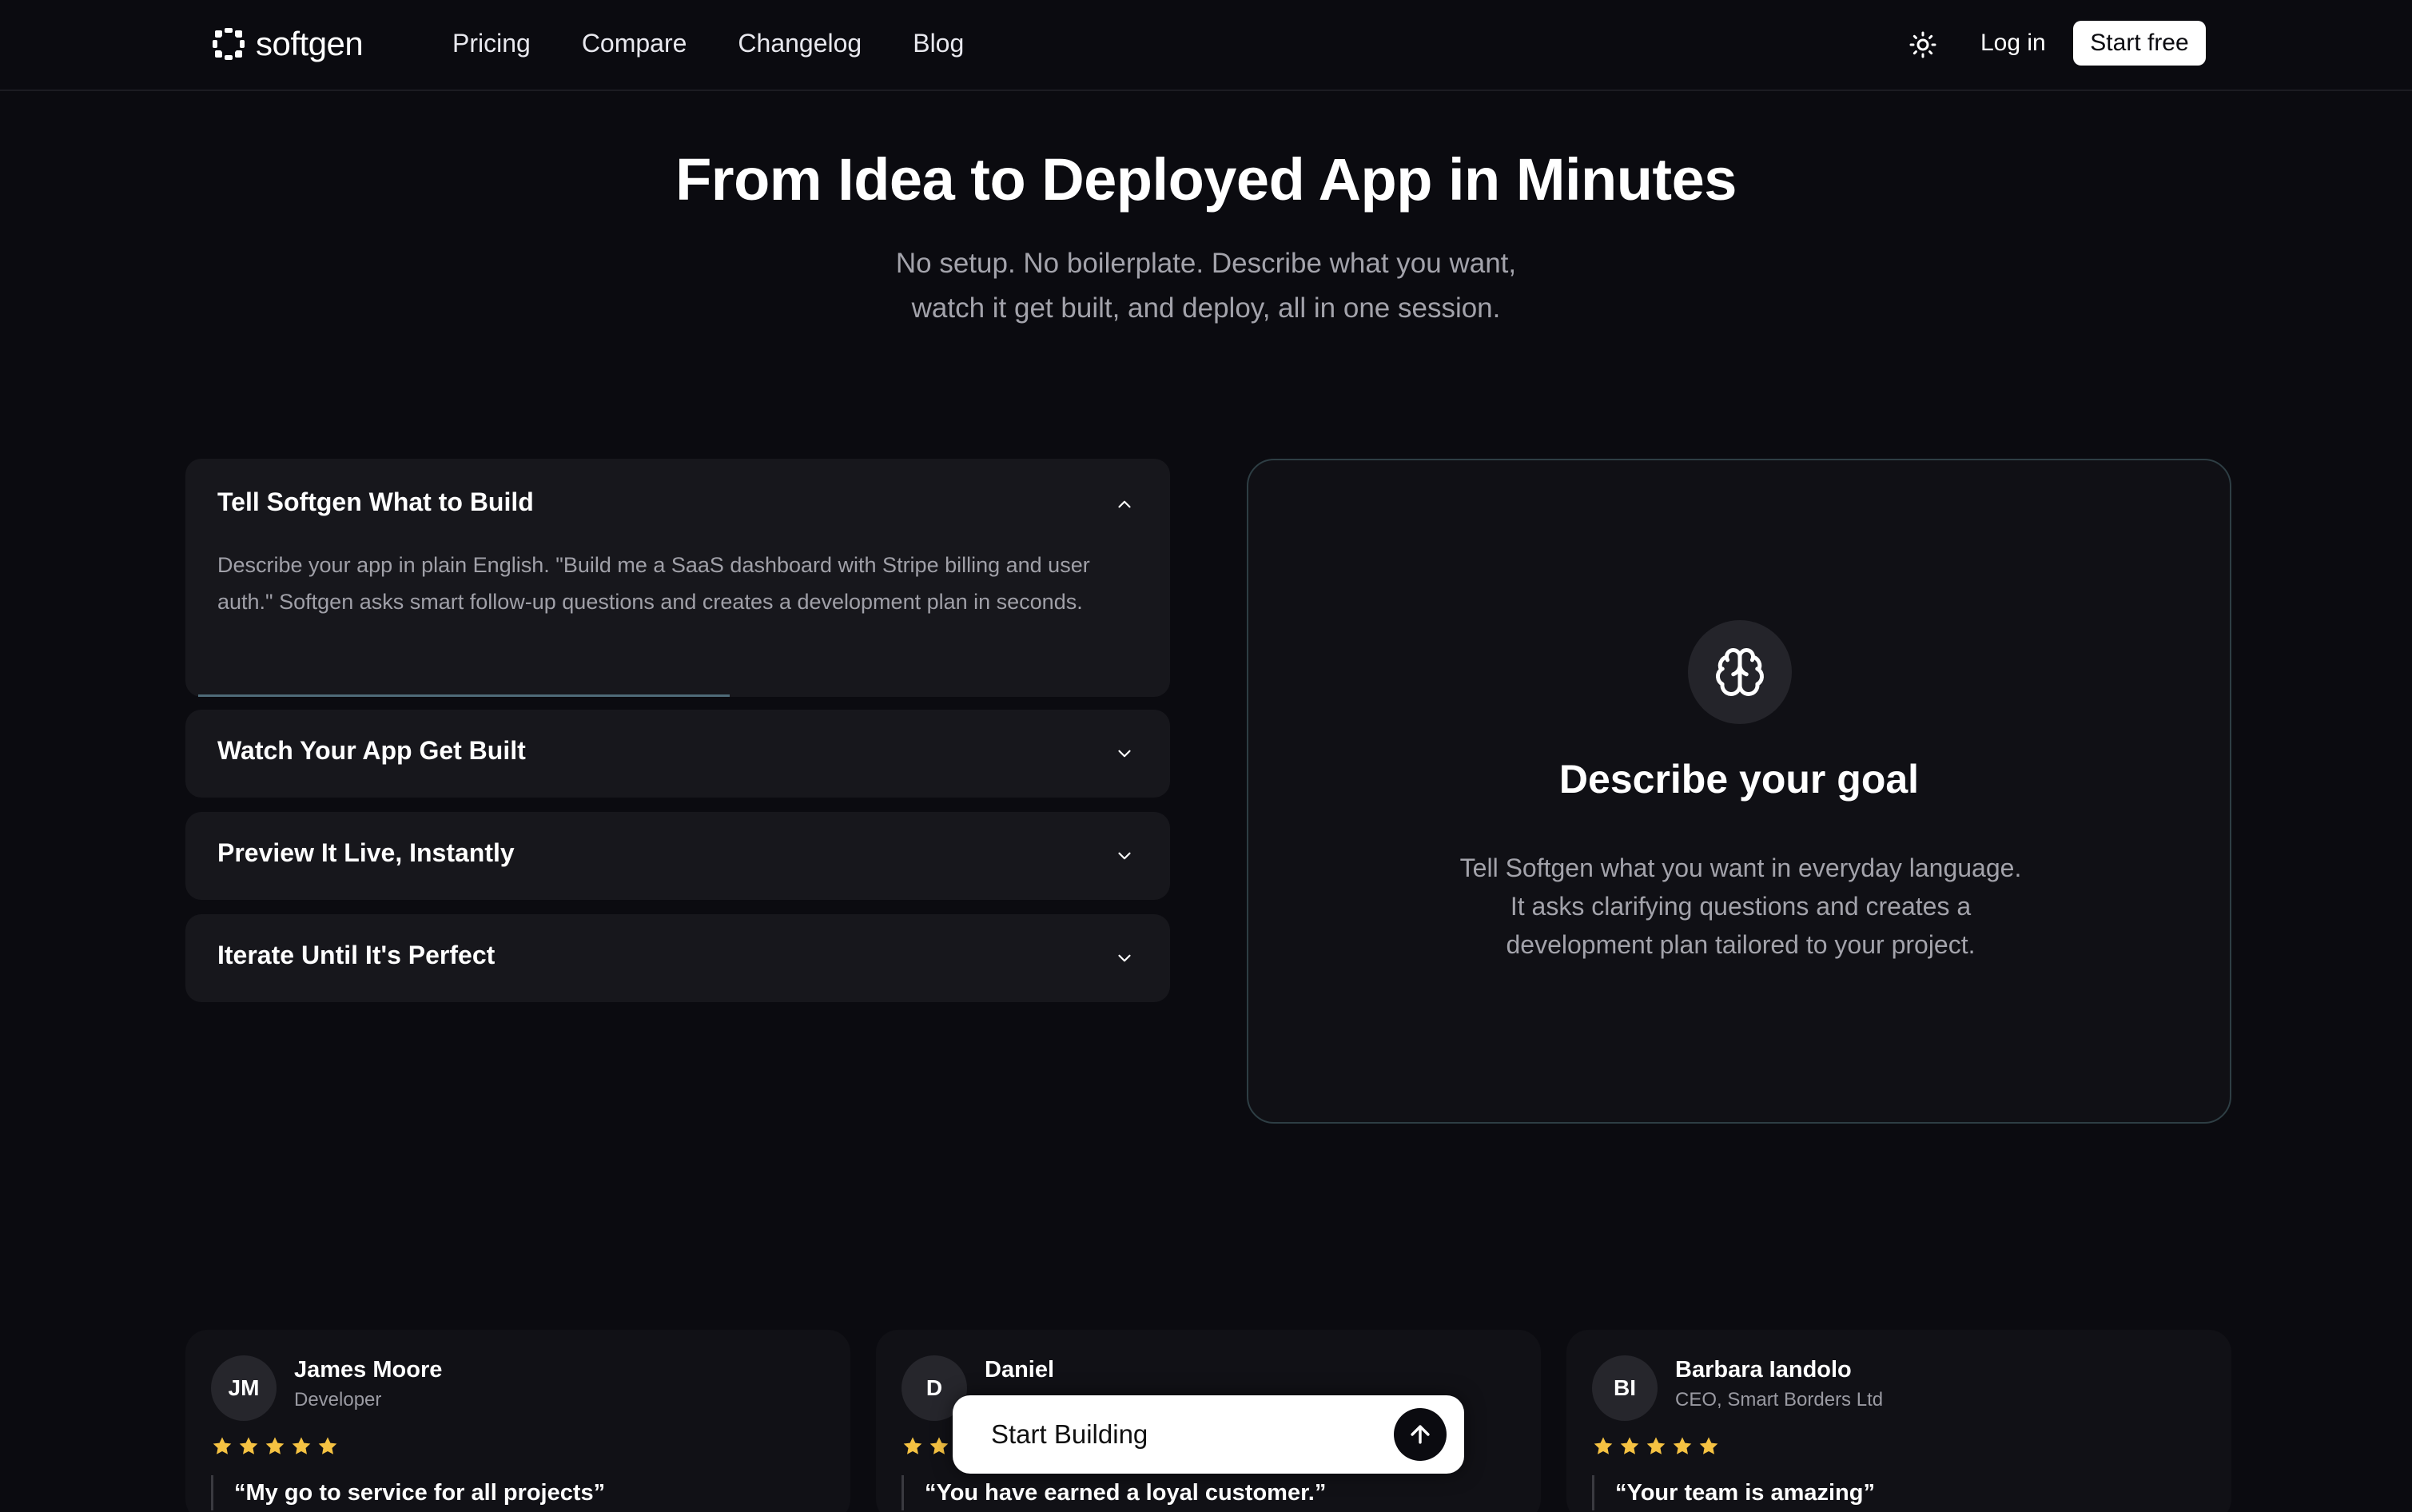  Describe the element at coordinates (938, 43) in the screenshot. I see `nav-link-blog: Blog` at that location.